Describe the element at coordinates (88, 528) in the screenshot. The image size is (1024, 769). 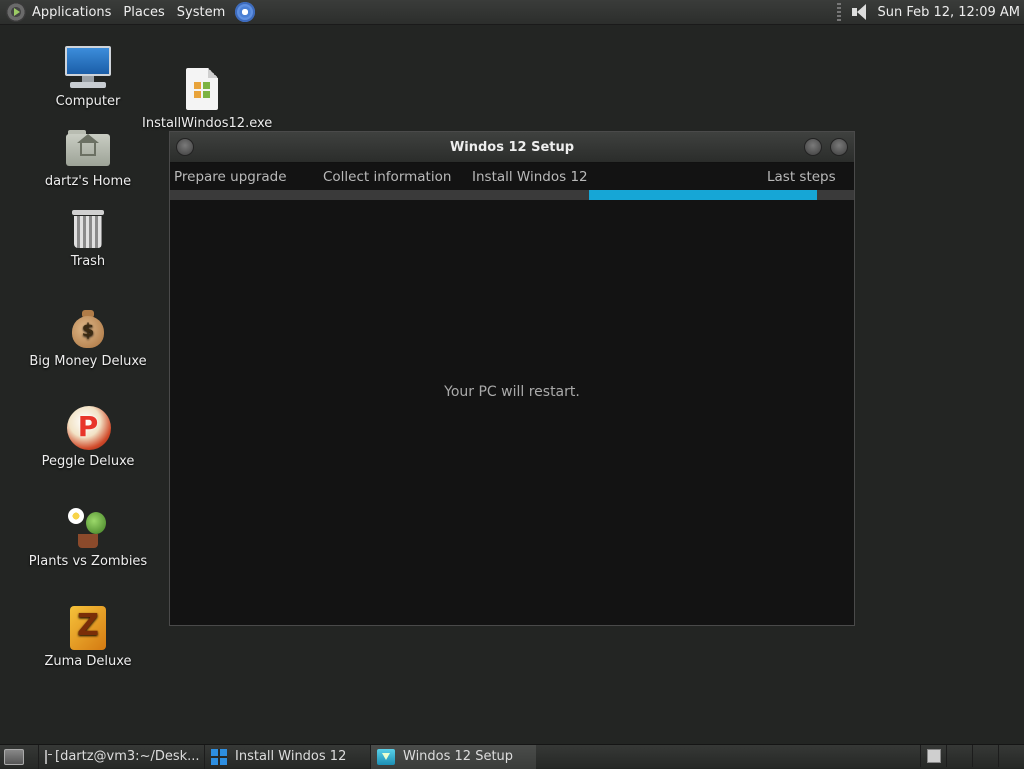
I see `plants-vs-zombies-icon` at that location.